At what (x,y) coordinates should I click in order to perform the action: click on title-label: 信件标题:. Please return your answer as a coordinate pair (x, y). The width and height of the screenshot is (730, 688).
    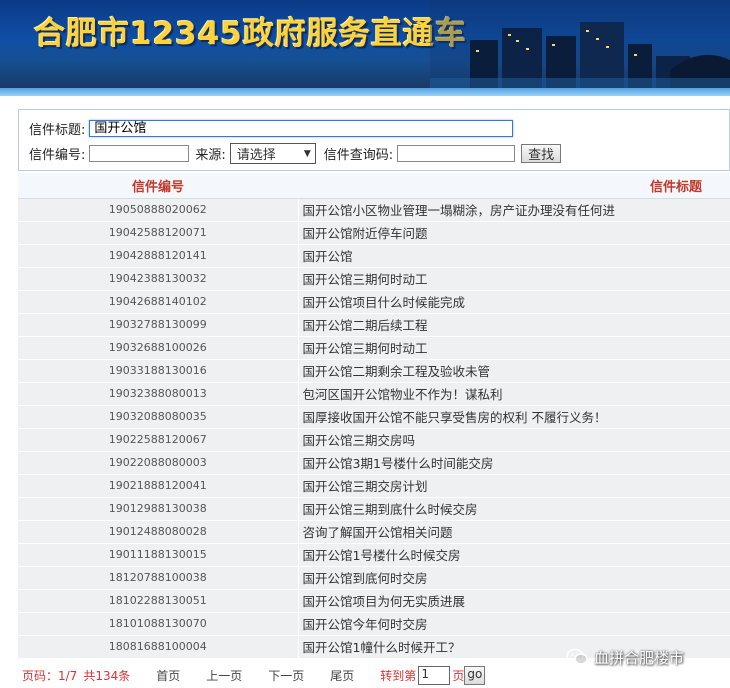
    Looking at the image, I should click on (57, 130).